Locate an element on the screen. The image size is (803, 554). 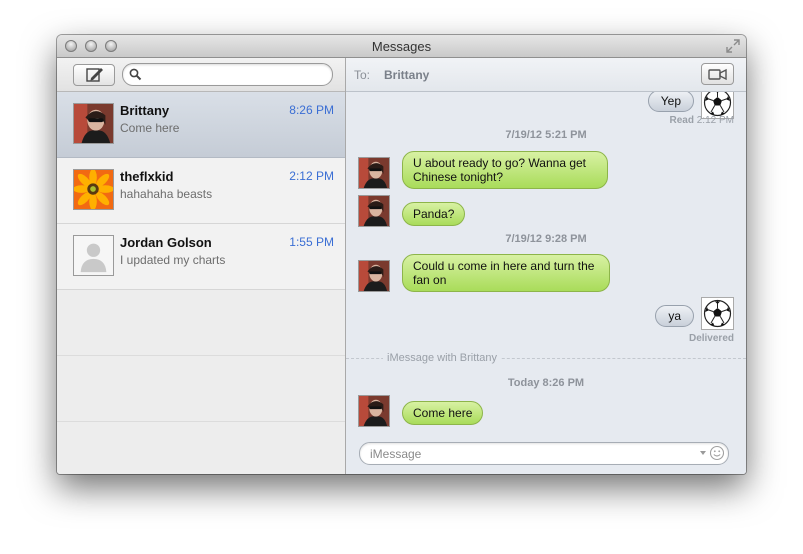
received-message-bubble: Panda? is located at coordinates (434, 214).